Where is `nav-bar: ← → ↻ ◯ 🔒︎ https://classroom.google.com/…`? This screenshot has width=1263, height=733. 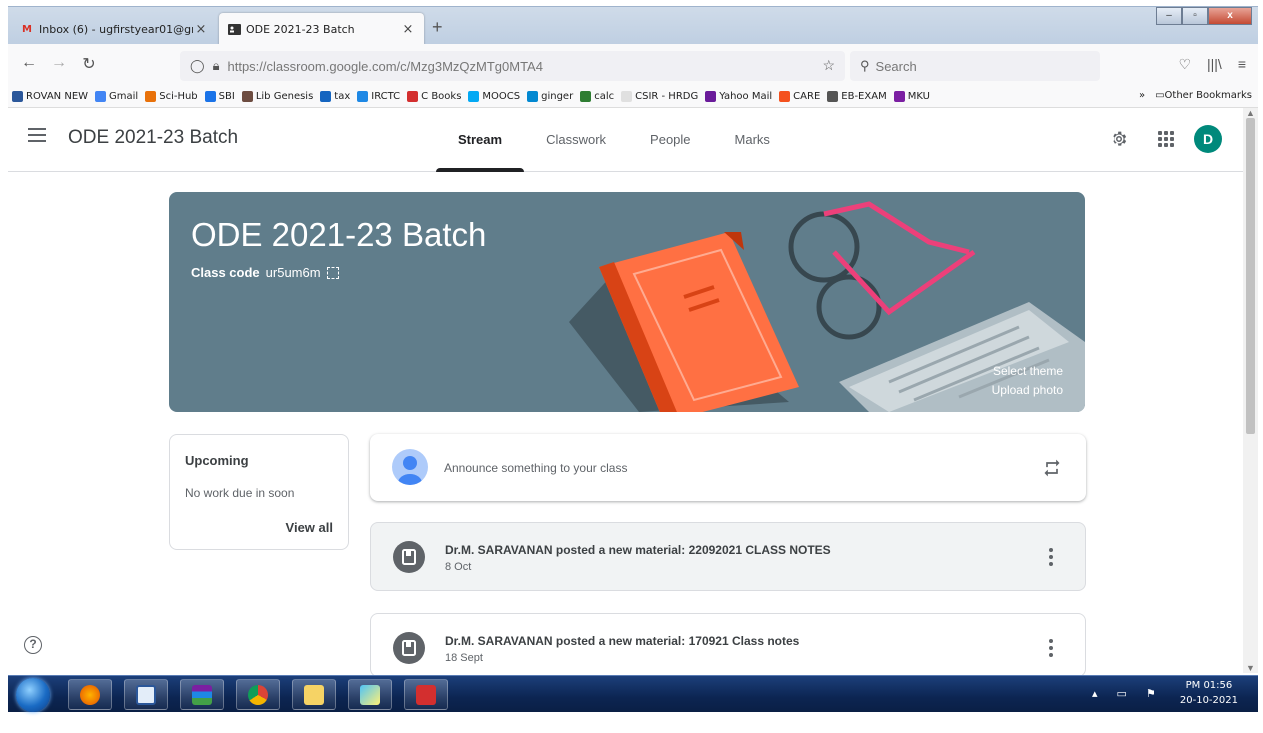 nav-bar: ← → ↻ ◯ 🔒︎ https://classroom.google.com/… is located at coordinates (633, 65).